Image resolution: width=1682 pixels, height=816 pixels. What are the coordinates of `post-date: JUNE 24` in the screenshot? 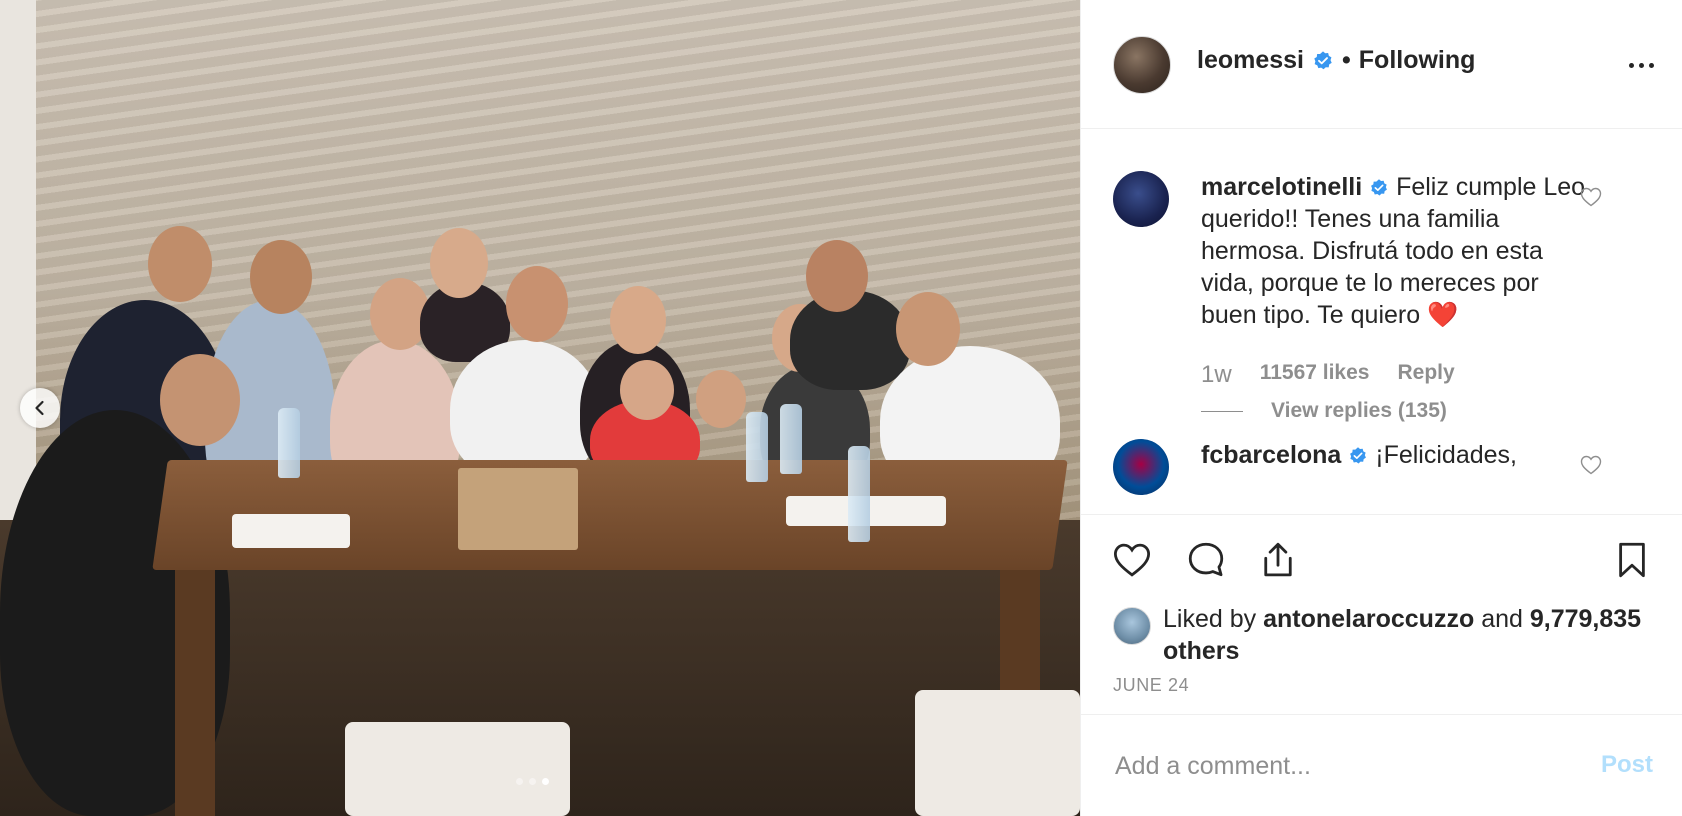 It's located at (1151, 685).